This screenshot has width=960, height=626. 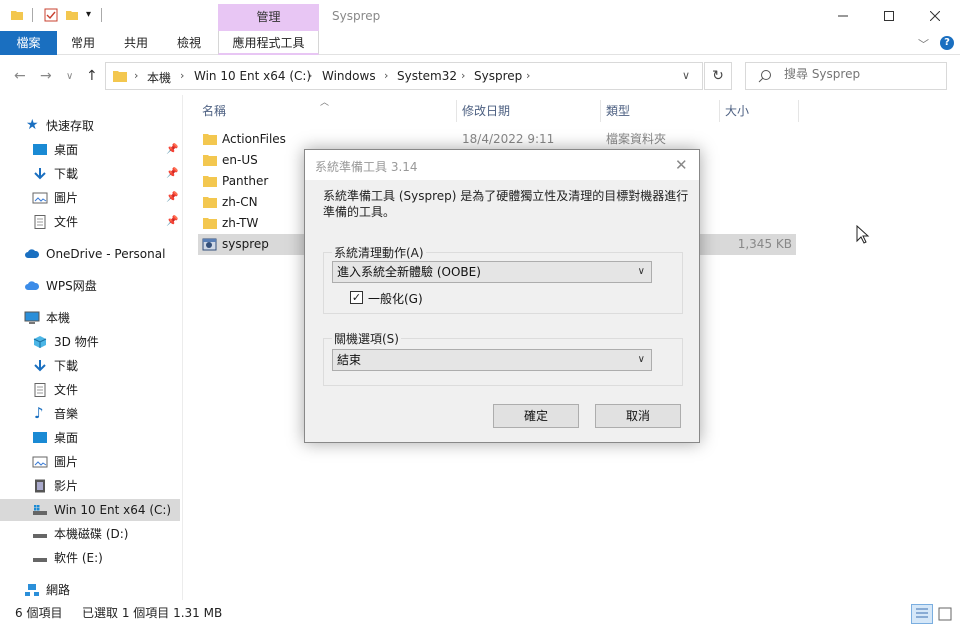 I want to click on back-icon: ←, so click(x=20, y=76).